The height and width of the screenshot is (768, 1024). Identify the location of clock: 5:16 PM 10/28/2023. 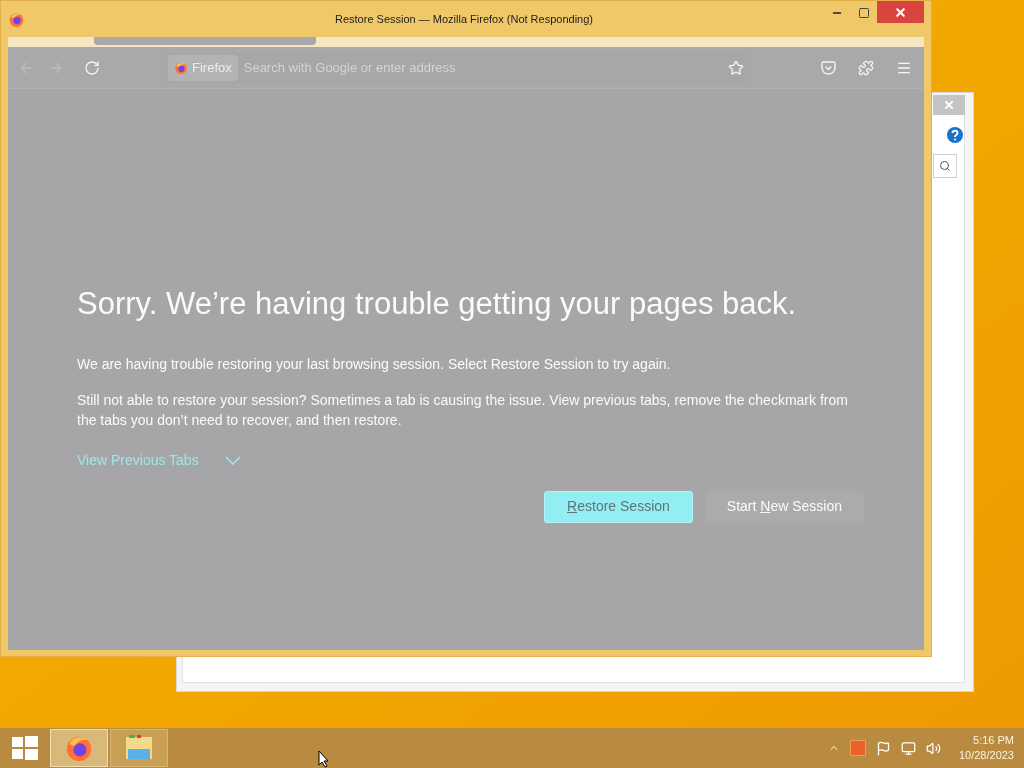
(986, 748).